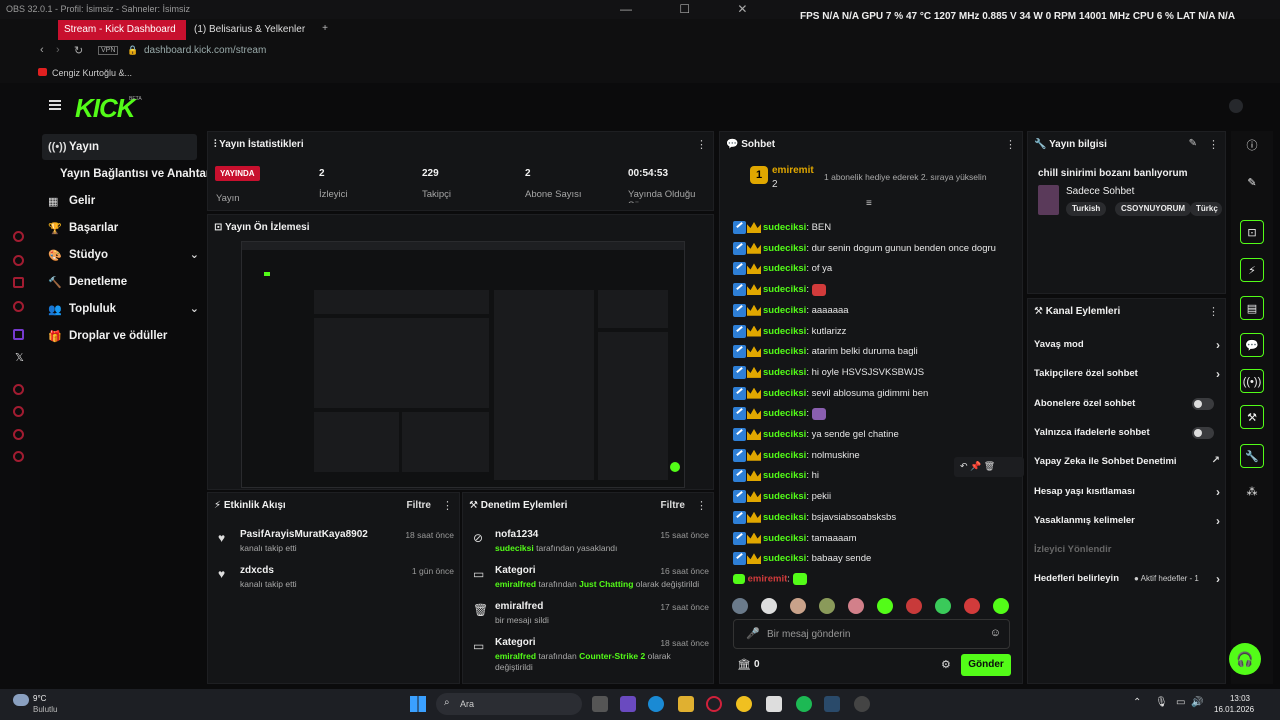 The height and width of the screenshot is (720, 1280). Describe the element at coordinates (1180, 702) in the screenshot. I see `network-icon: ▭` at that location.